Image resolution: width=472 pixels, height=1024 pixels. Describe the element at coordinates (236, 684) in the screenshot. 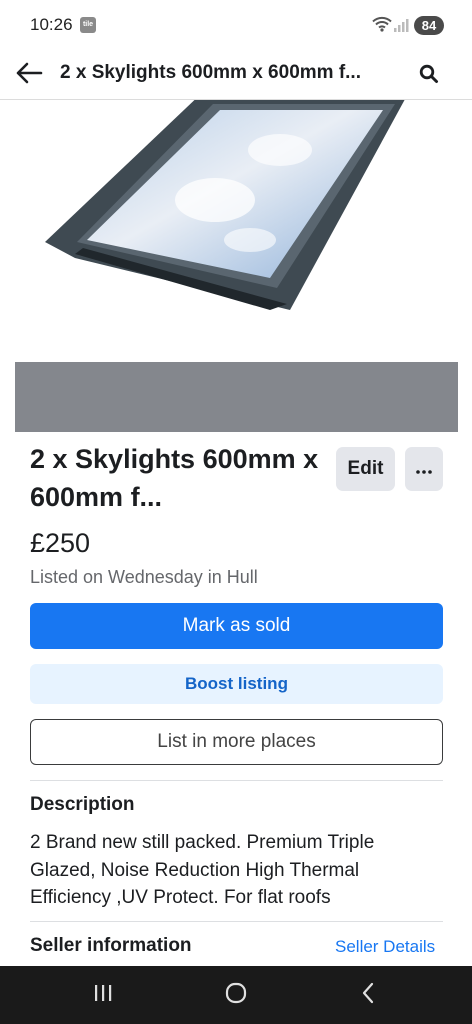

I see `boost-listing-button: Boost listing` at that location.